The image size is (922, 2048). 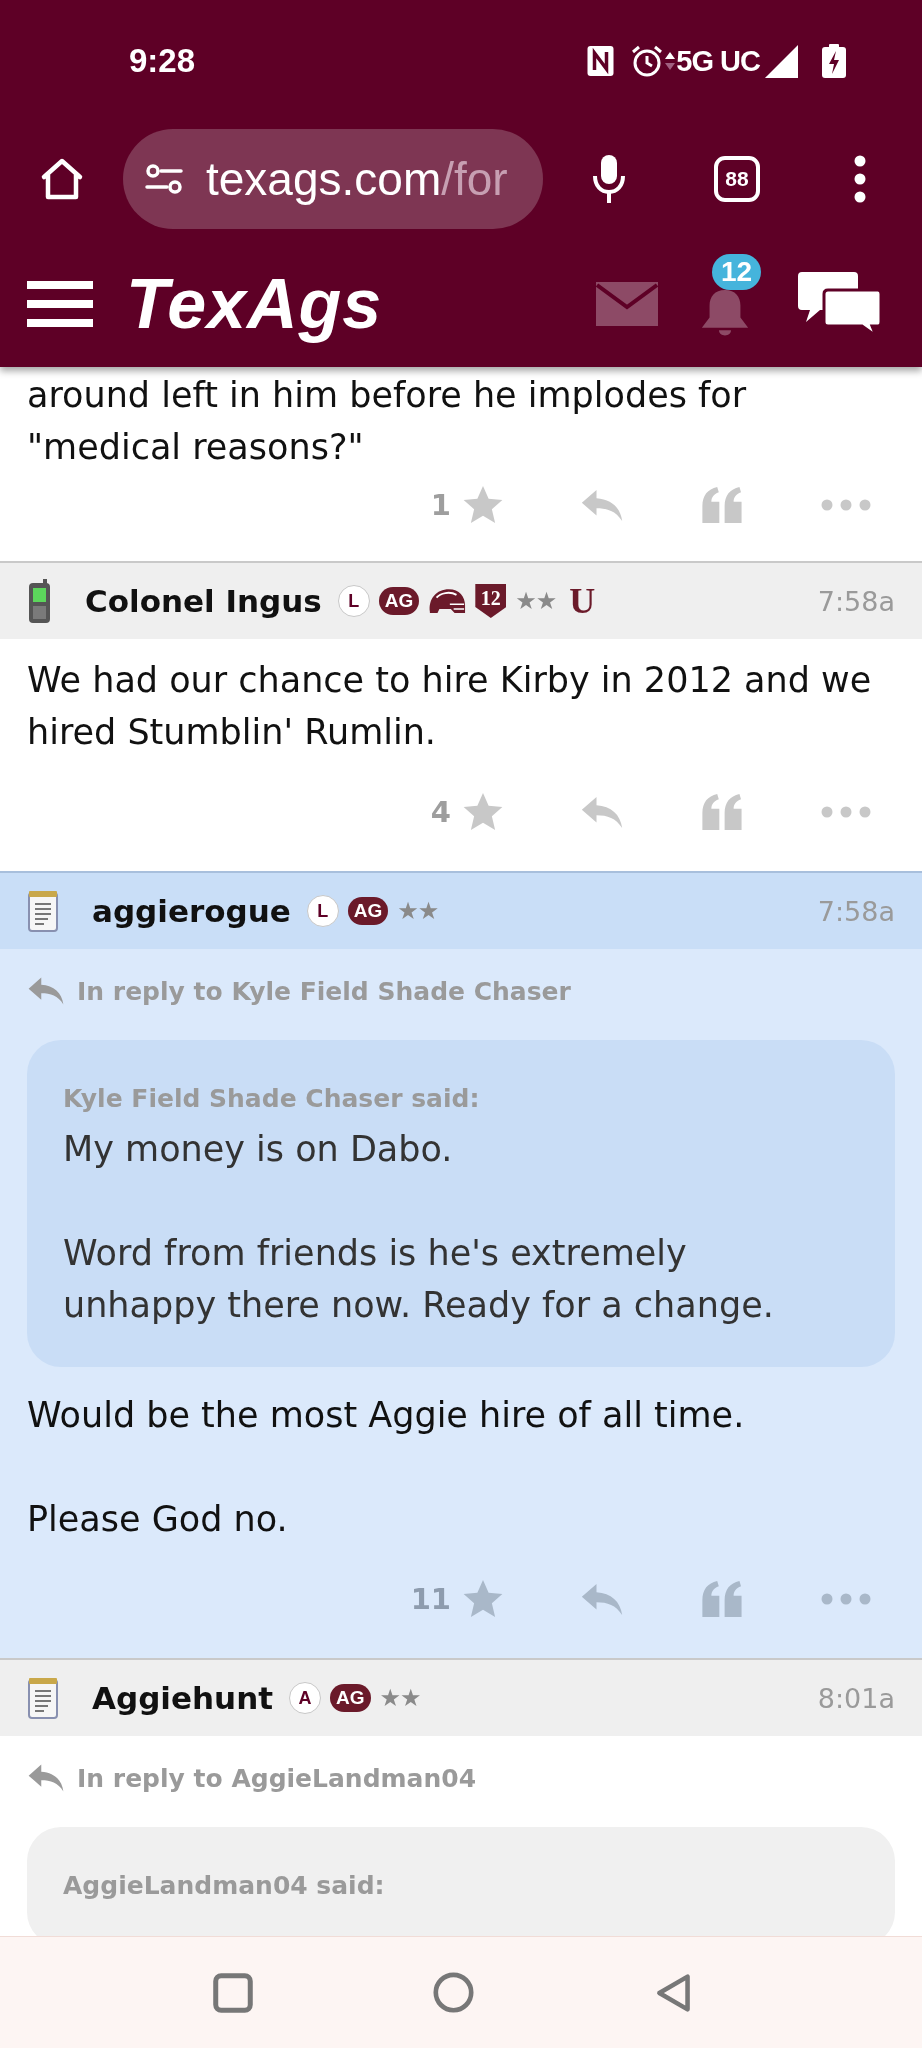 I want to click on shield-badge: 12, so click(x=491, y=601).